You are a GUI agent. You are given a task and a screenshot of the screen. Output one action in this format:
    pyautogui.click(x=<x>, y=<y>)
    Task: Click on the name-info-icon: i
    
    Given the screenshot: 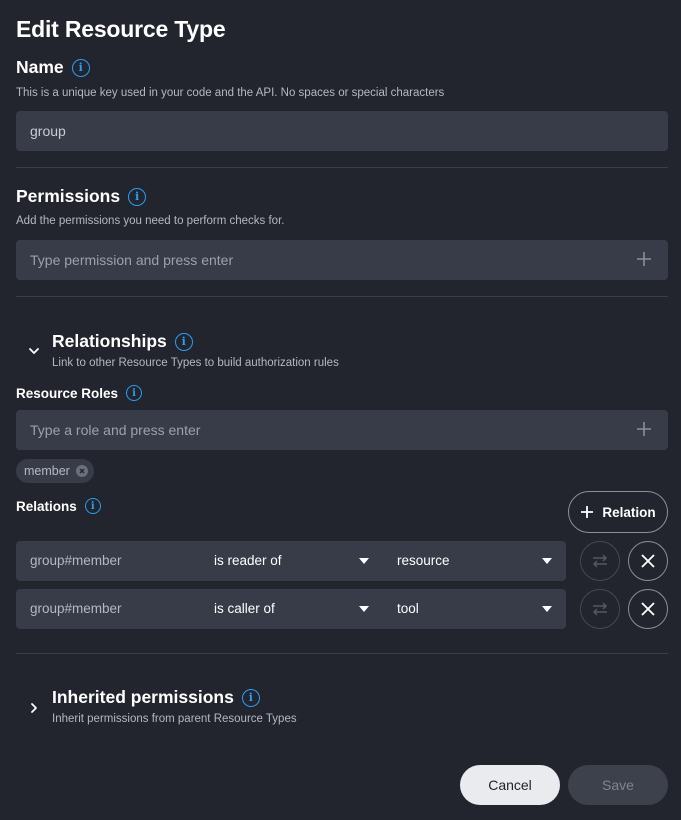 What is the action you would take?
    pyautogui.click(x=80, y=67)
    